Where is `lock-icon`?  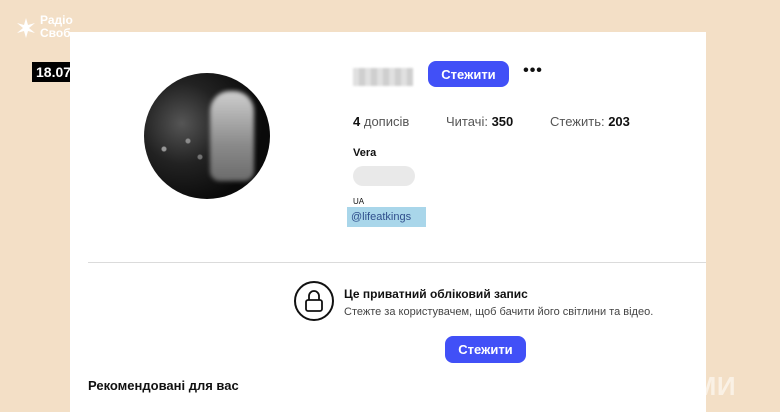 lock-icon is located at coordinates (314, 301).